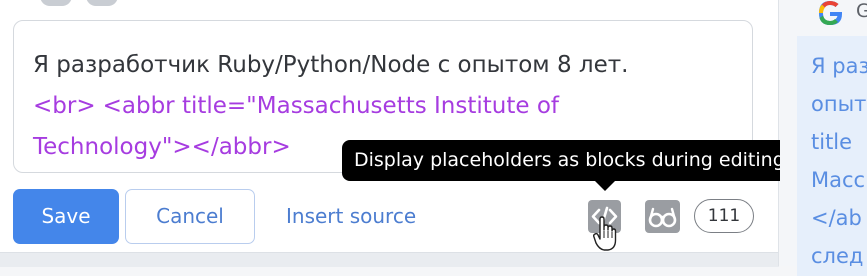 This screenshot has height=276, width=867. I want to click on suggestion-line: Масс, so click(838, 180).